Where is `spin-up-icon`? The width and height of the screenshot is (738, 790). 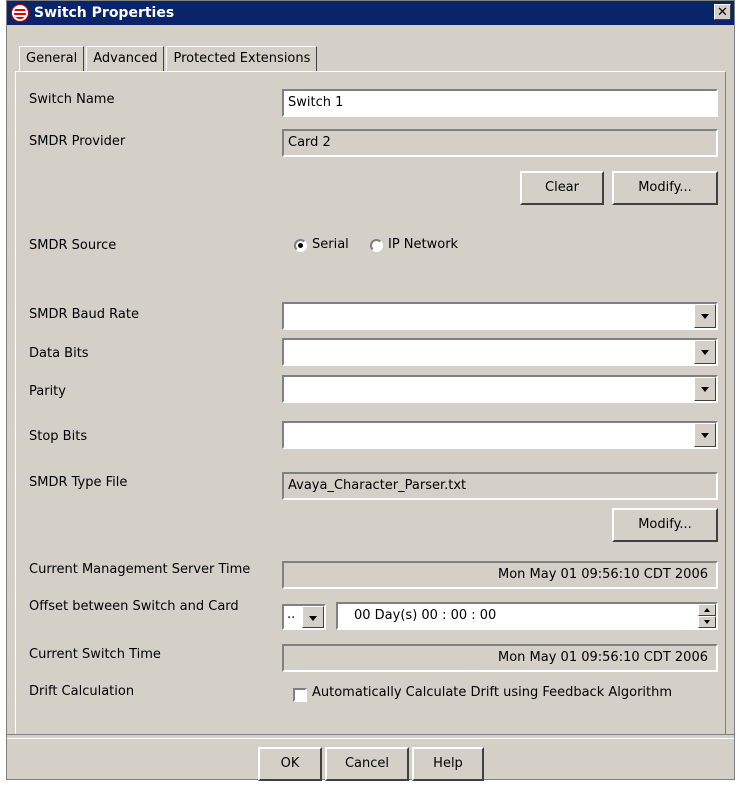
spin-up-icon is located at coordinates (707, 610).